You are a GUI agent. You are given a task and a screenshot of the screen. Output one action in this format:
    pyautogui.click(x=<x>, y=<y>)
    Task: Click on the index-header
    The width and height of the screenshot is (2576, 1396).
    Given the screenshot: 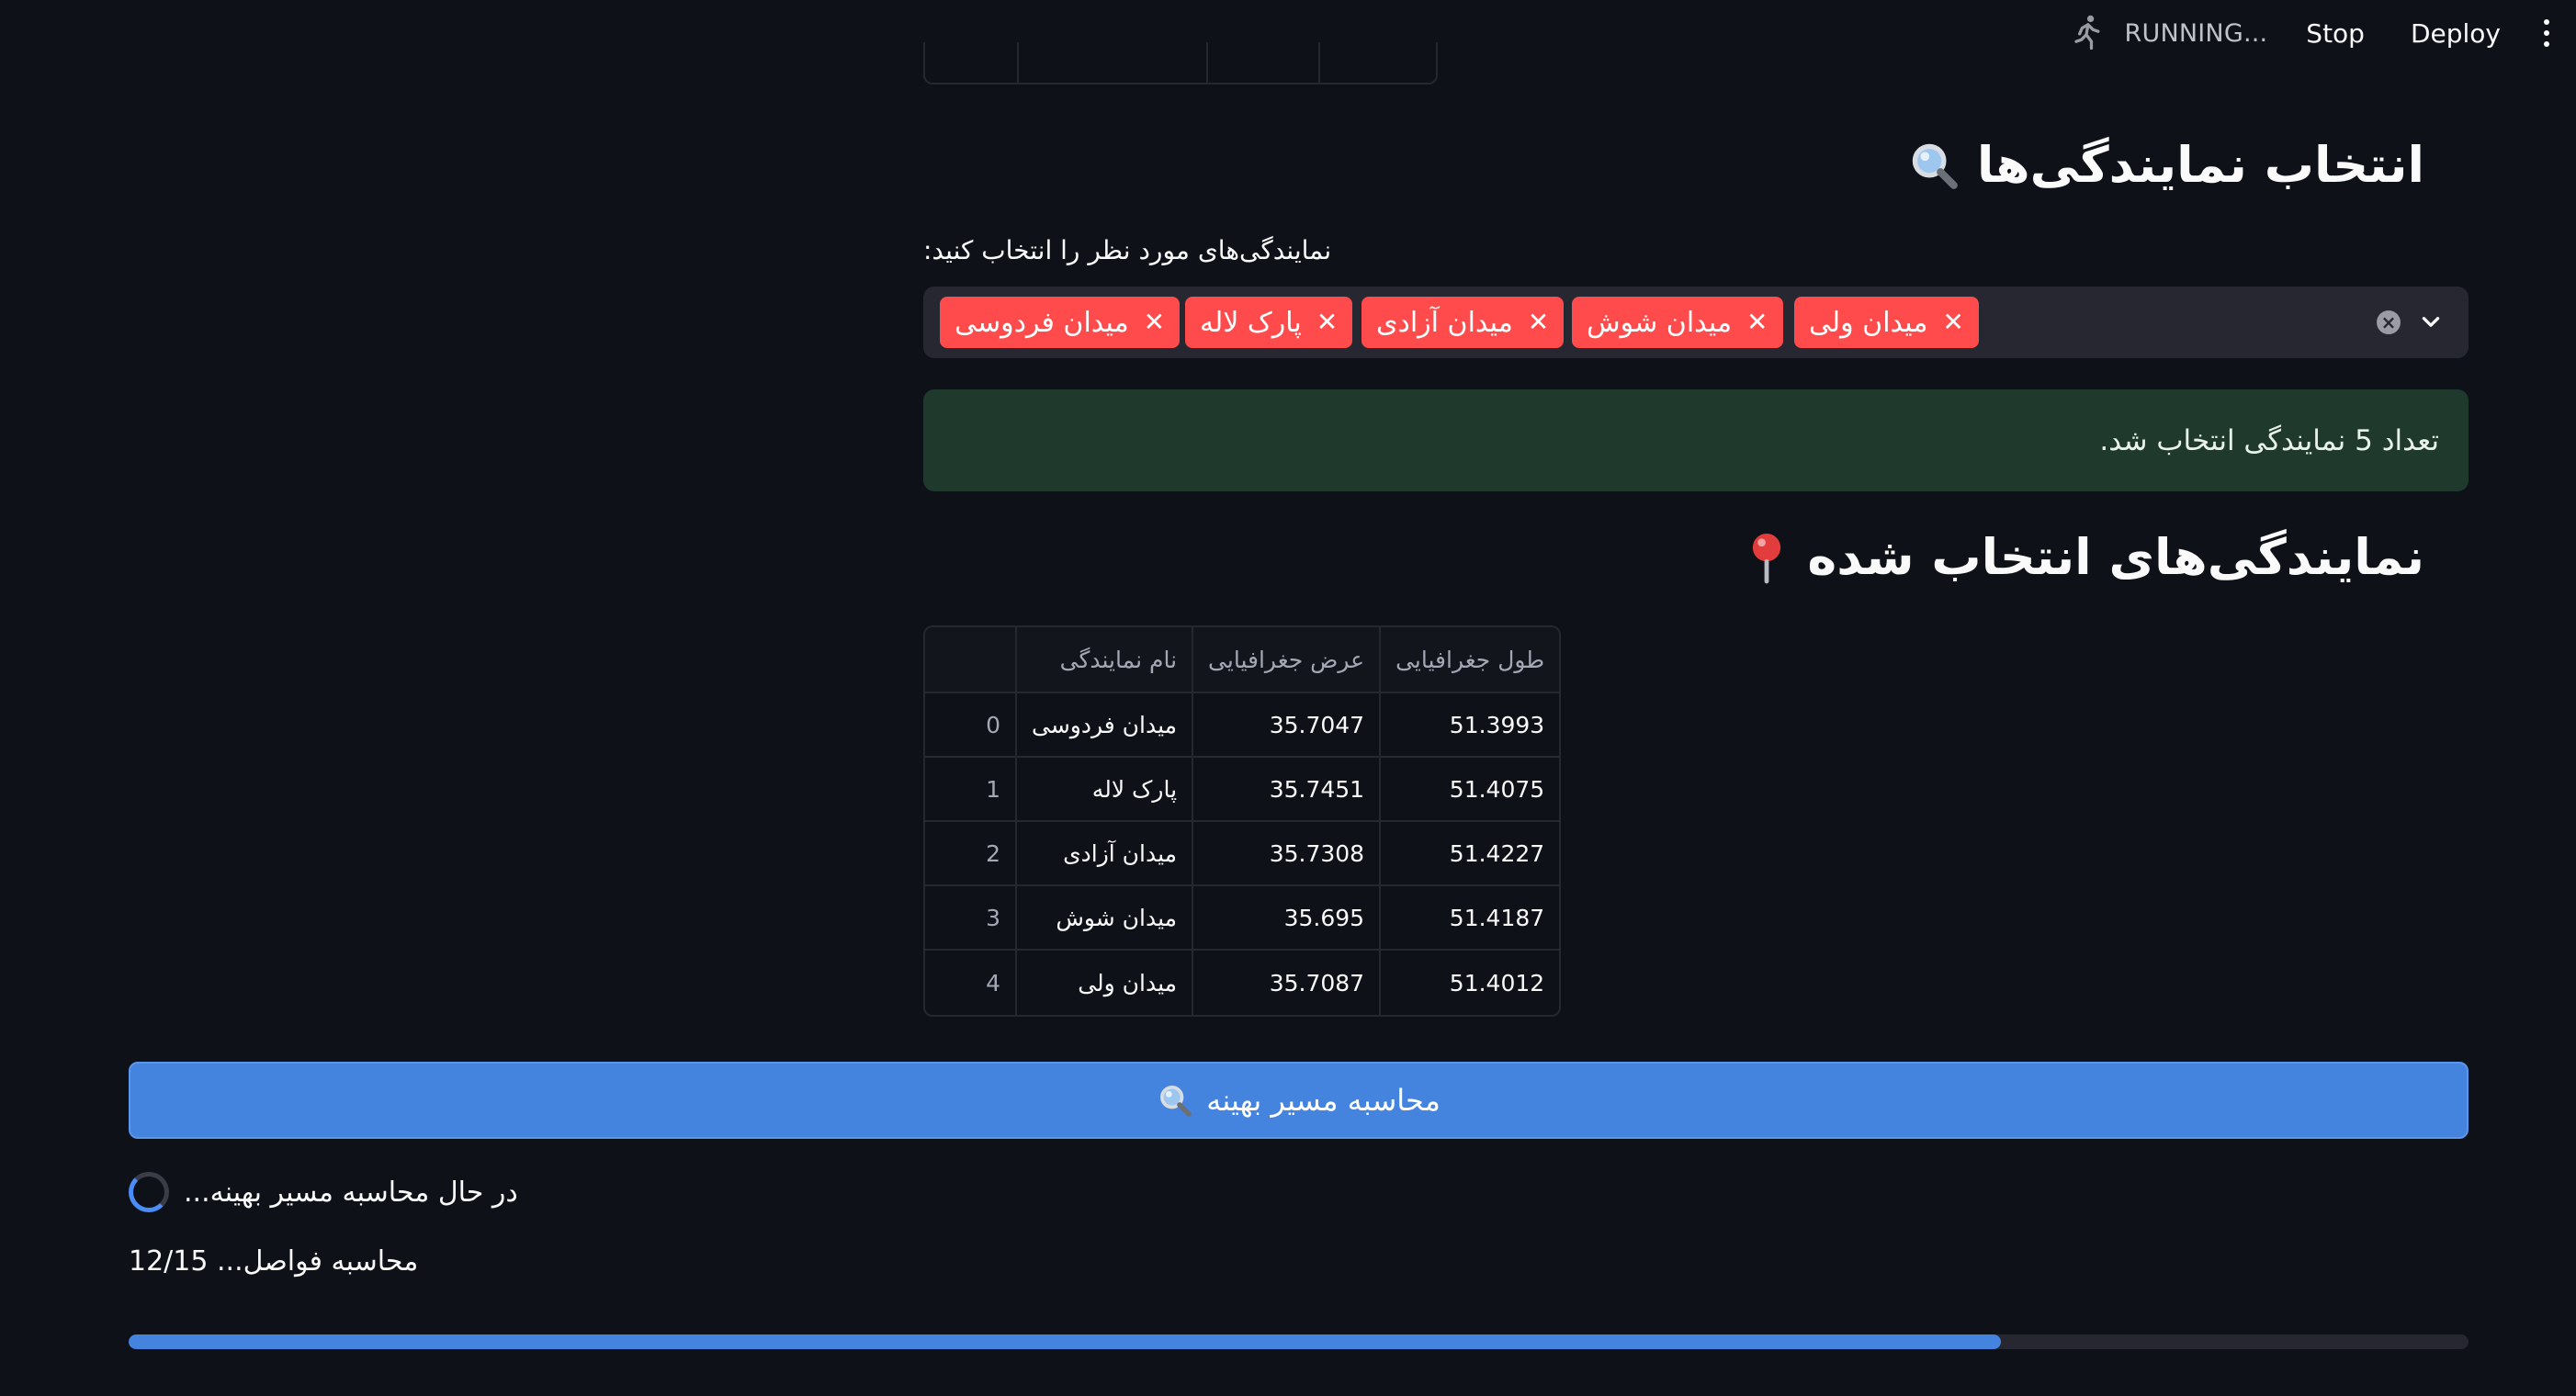 What is the action you would take?
    pyautogui.click(x=971, y=660)
    